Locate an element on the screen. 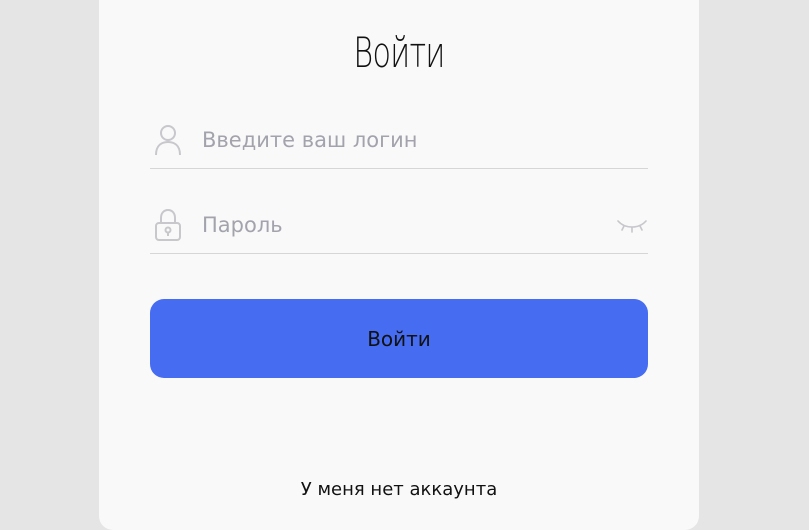  user-icon is located at coordinates (168, 140).